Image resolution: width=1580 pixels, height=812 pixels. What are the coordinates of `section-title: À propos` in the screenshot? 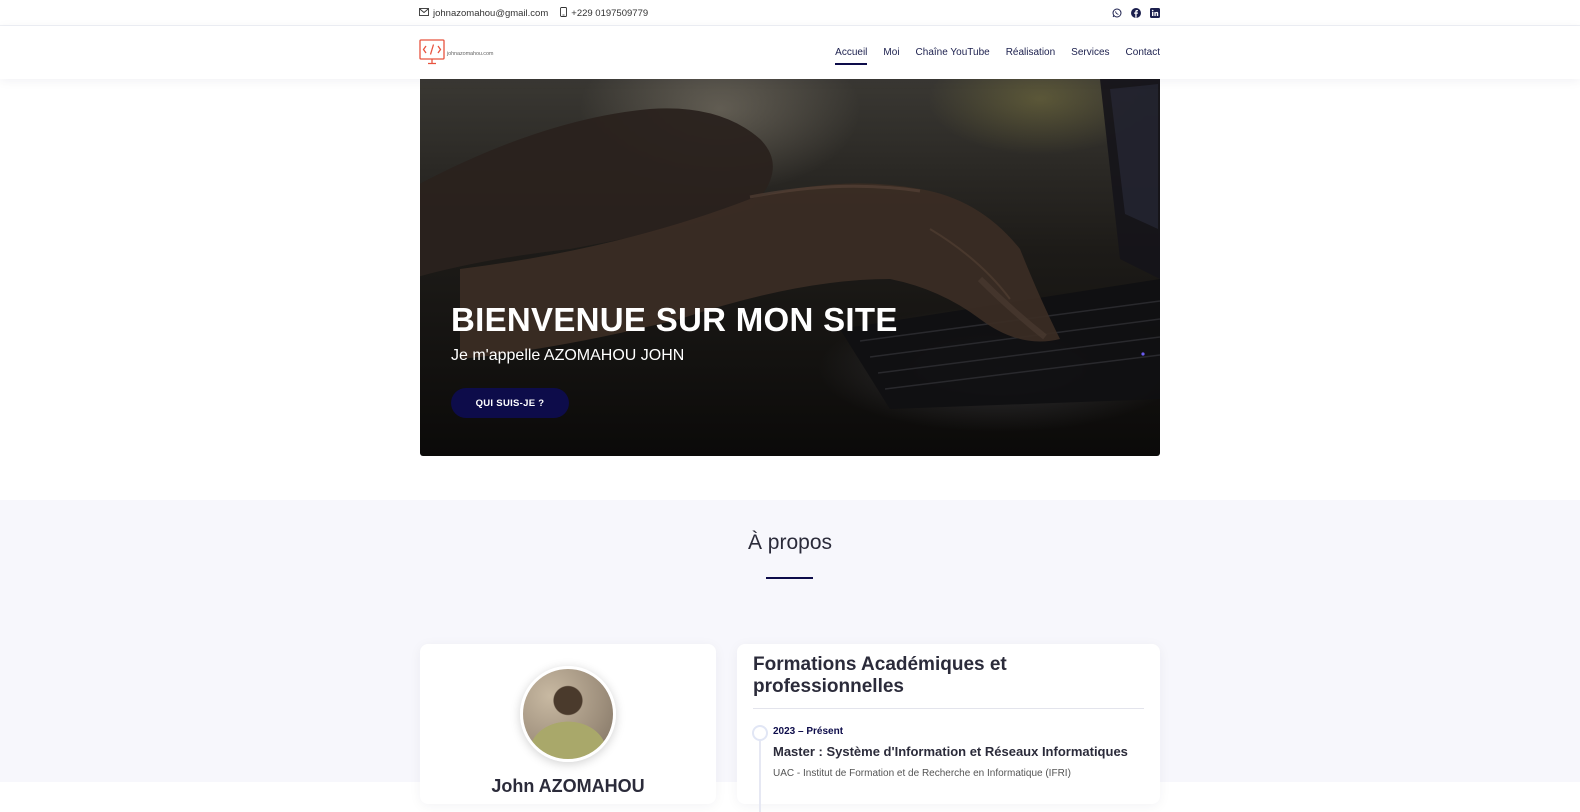 It's located at (790, 542).